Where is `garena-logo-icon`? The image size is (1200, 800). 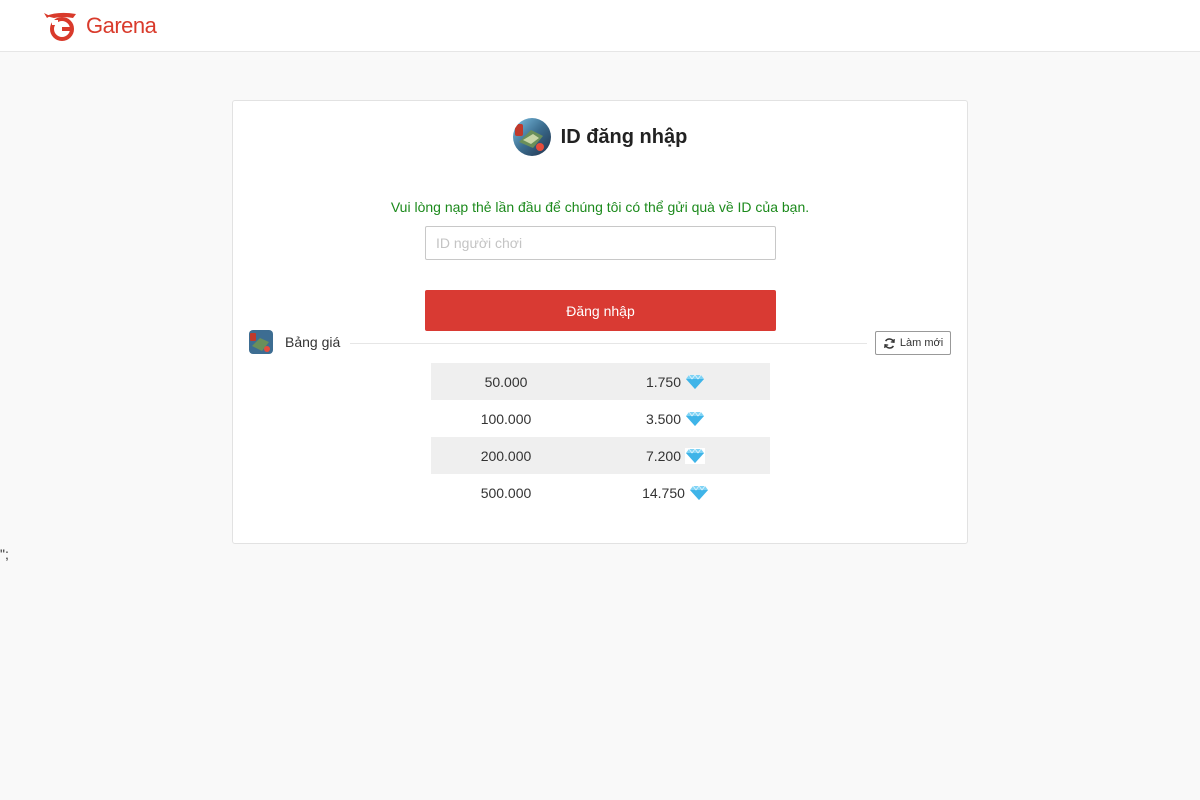
garena-logo-icon is located at coordinates (60, 26).